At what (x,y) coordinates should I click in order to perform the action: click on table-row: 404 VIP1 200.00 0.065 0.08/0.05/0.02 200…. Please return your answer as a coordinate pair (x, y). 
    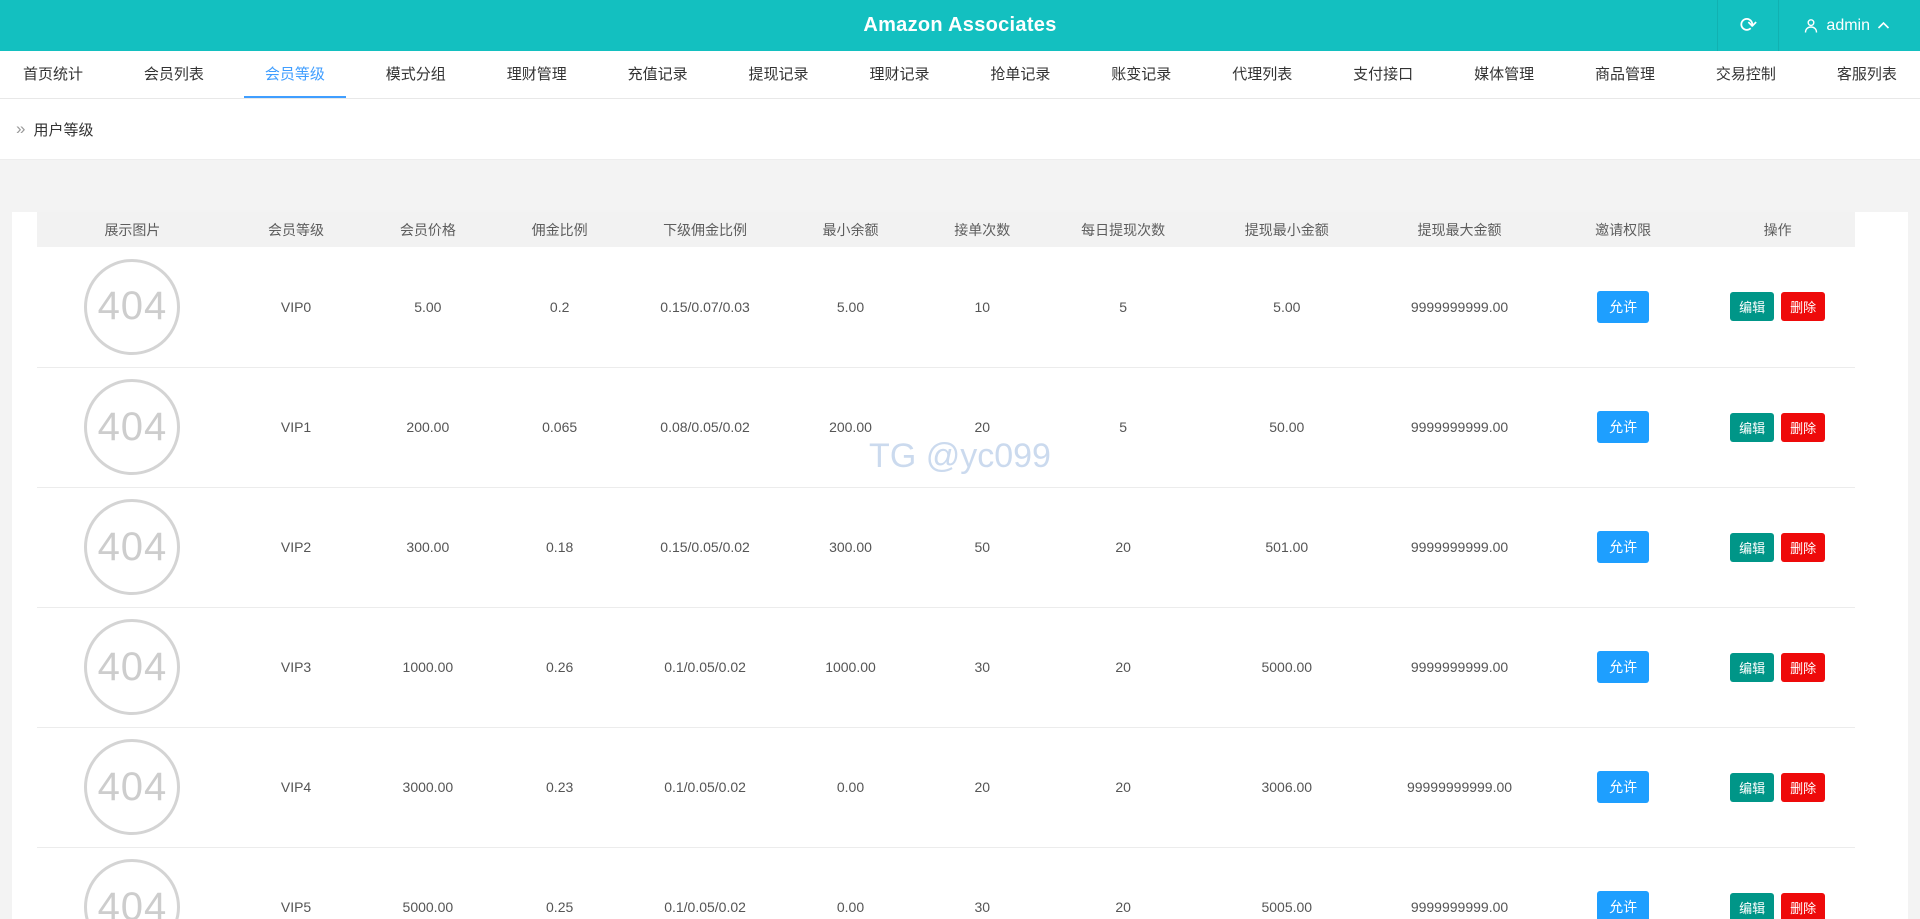
    Looking at the image, I should click on (946, 427).